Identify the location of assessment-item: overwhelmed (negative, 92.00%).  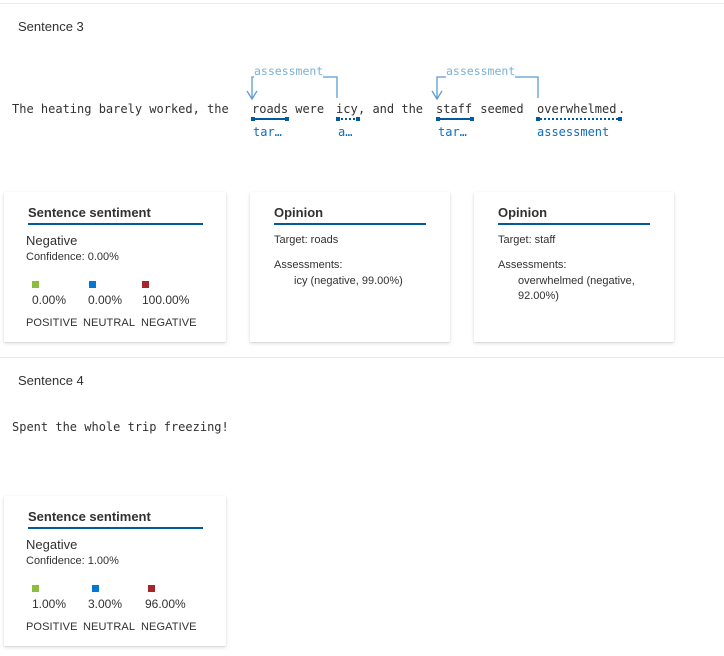
(576, 288).